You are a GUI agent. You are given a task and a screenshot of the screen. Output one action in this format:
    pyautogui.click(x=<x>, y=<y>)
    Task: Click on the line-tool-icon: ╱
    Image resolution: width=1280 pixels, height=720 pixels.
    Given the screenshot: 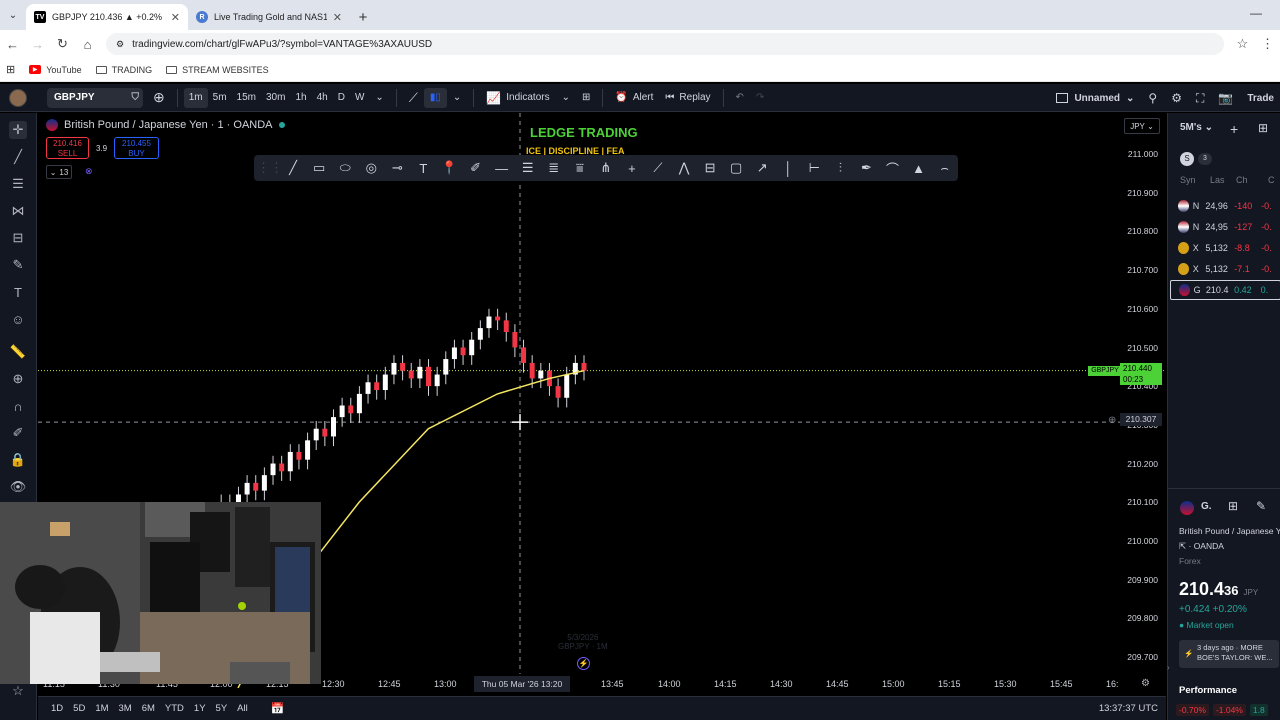 What is the action you would take?
    pyautogui.click(x=293, y=168)
    